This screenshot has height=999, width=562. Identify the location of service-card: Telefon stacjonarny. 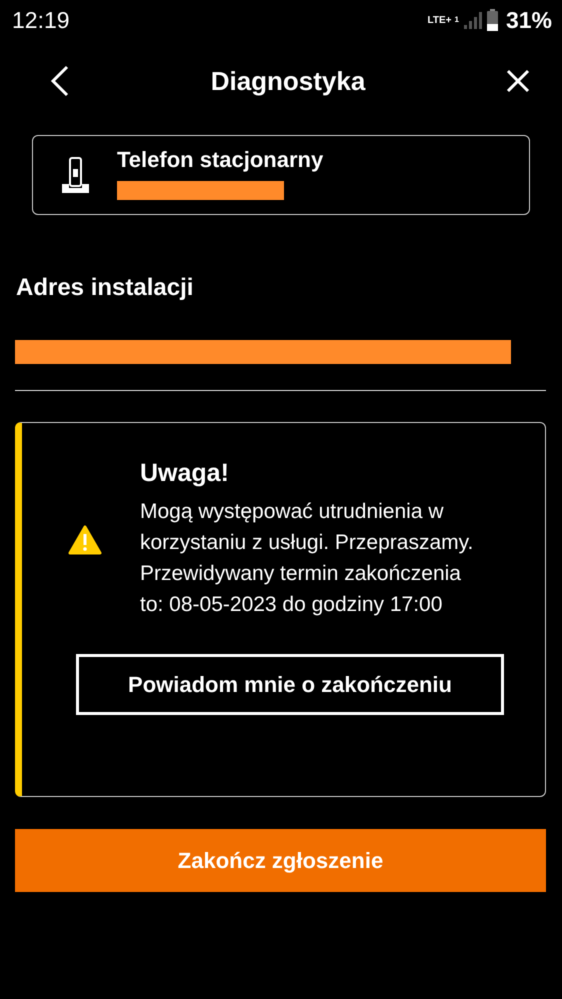
(281, 175).